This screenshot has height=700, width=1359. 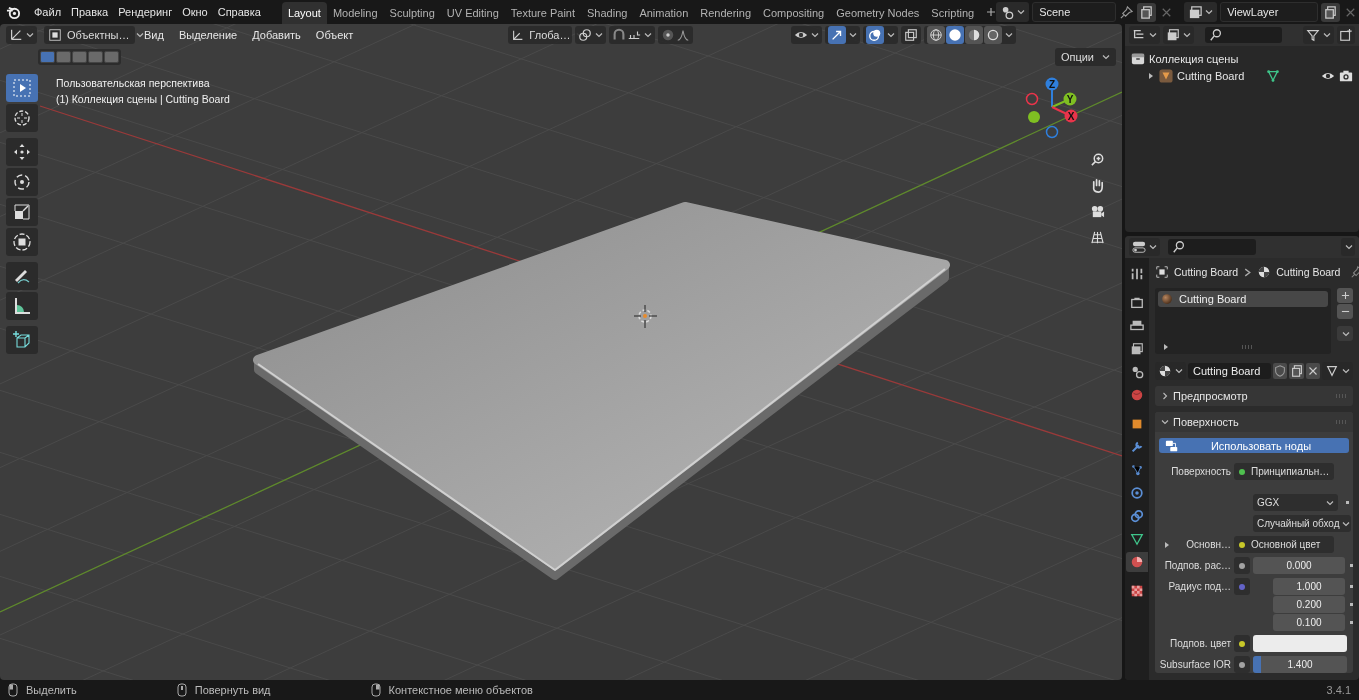 I want to click on outliner-item: Коллекция сцены, so click(x=1194, y=58).